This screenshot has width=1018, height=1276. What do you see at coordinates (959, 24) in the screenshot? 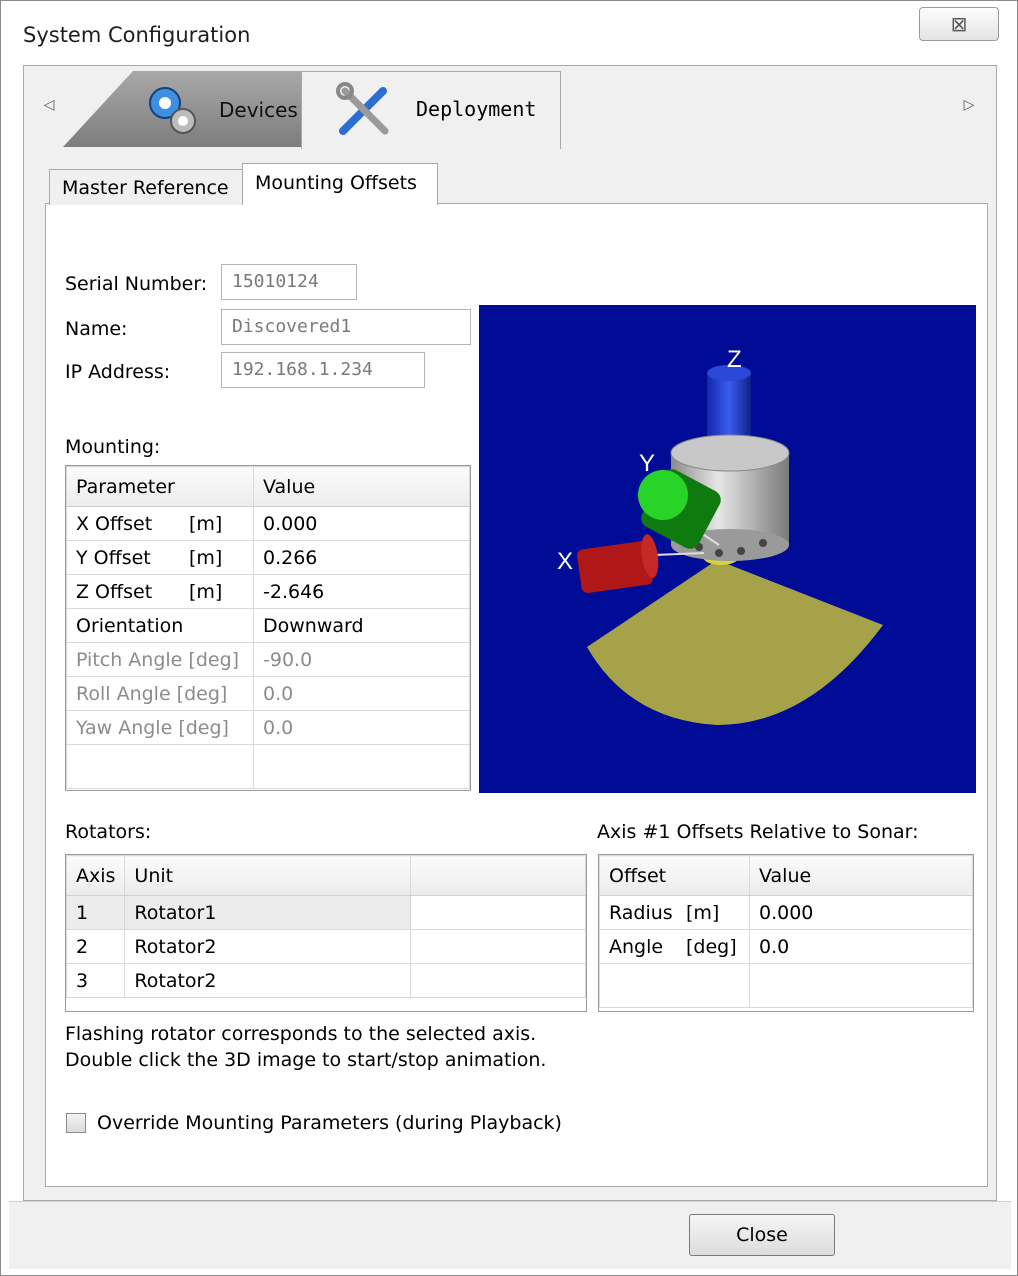
I see `window-close-button: ⊠` at bounding box center [959, 24].